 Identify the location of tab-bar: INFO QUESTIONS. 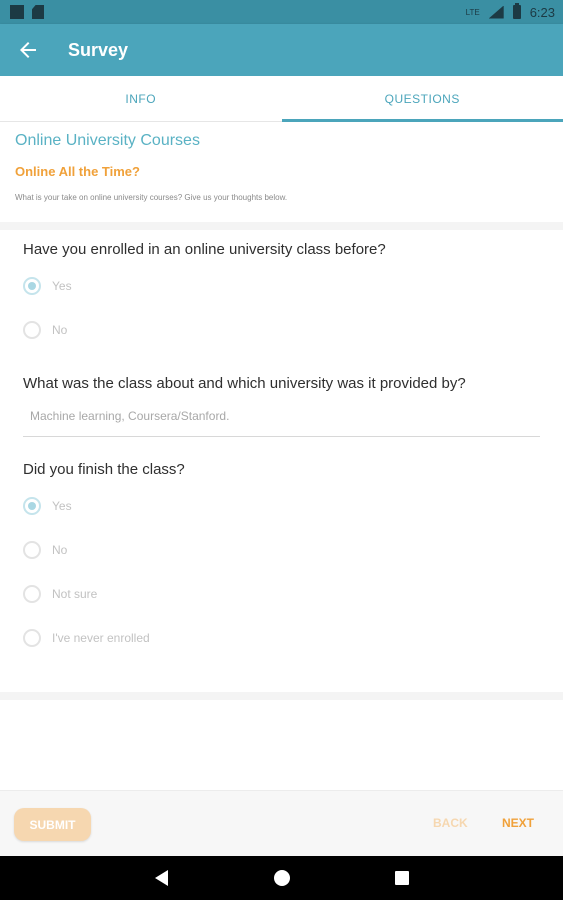
(281, 99).